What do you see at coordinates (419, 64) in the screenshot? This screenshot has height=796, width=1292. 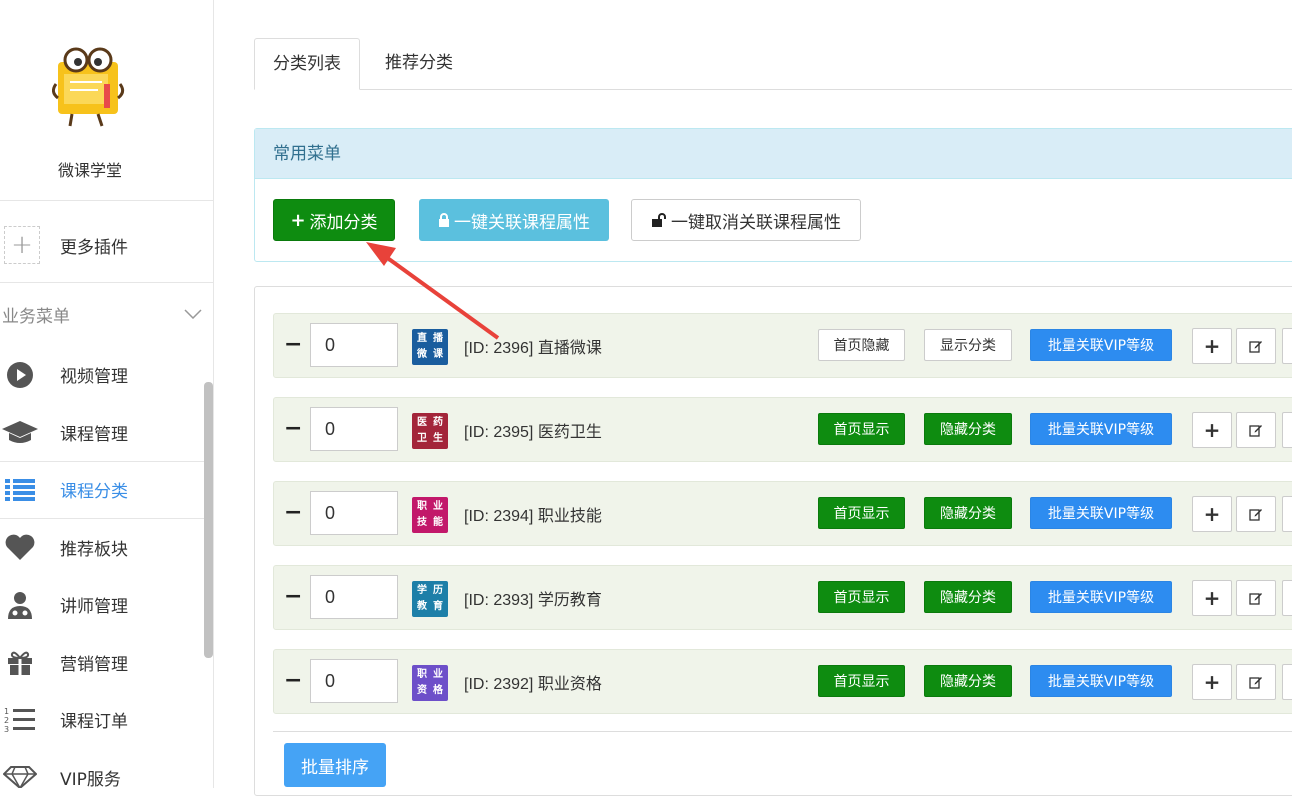 I see `tab-recommended-categories: 推荐分类` at bounding box center [419, 64].